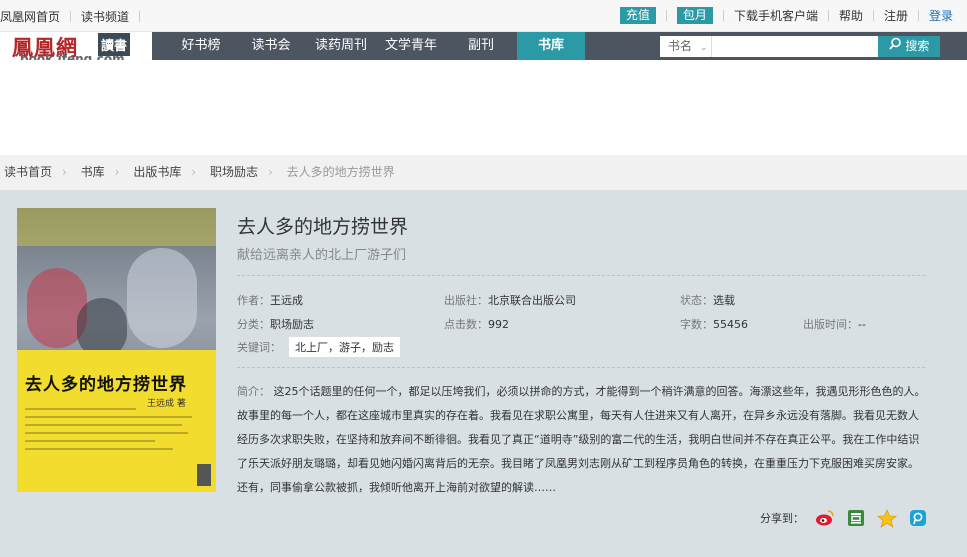 The height and width of the screenshot is (557, 967). What do you see at coordinates (74, 45) in the screenshot?
I see `site-logo: 鳳凰網 讀書 book.ifeng.com` at bounding box center [74, 45].